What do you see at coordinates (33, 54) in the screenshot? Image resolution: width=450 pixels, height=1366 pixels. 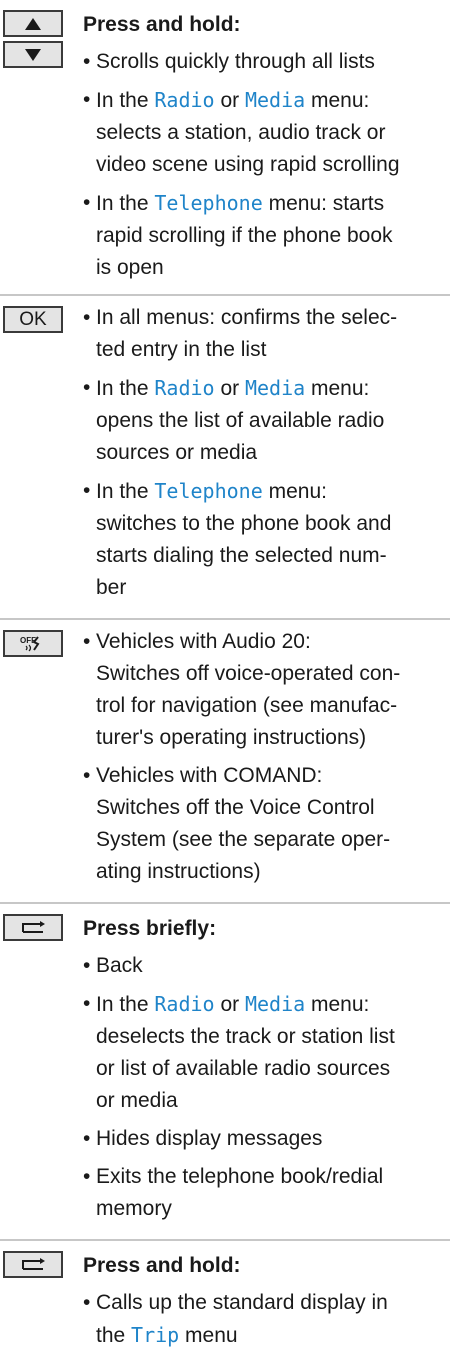 I see `down-arrow-key-icon` at bounding box center [33, 54].